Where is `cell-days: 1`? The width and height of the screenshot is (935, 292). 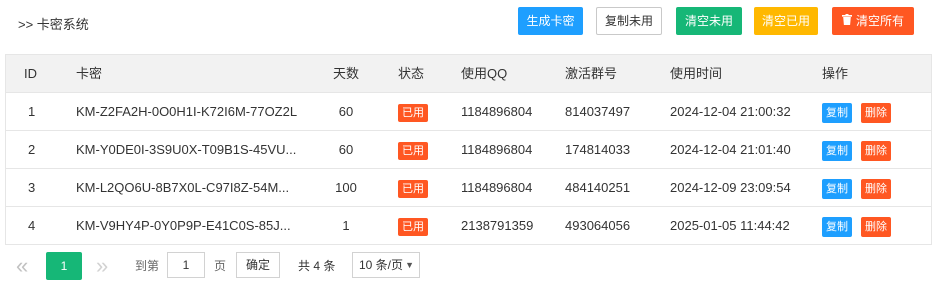 cell-days: 1 is located at coordinates (346, 225).